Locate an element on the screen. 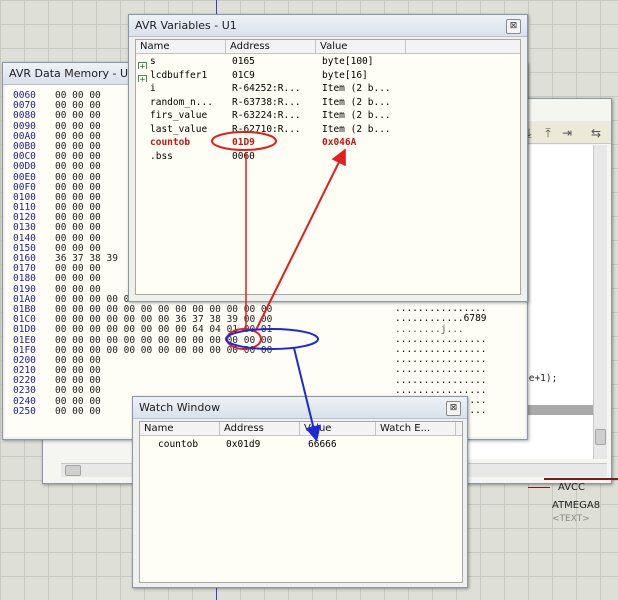 The height and width of the screenshot is (600, 618). column-header-address: Address is located at coordinates (271, 46).